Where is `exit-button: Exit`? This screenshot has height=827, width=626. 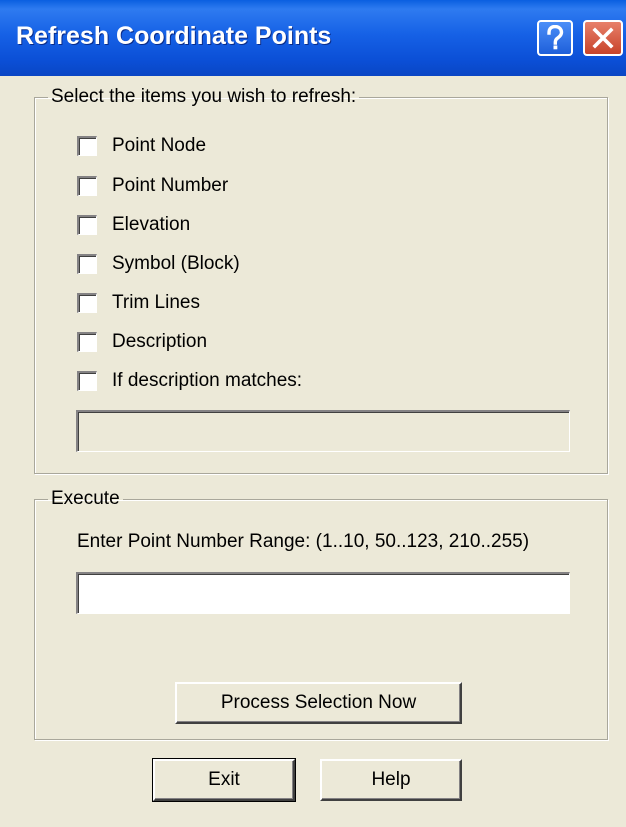 exit-button: Exit is located at coordinates (224, 780).